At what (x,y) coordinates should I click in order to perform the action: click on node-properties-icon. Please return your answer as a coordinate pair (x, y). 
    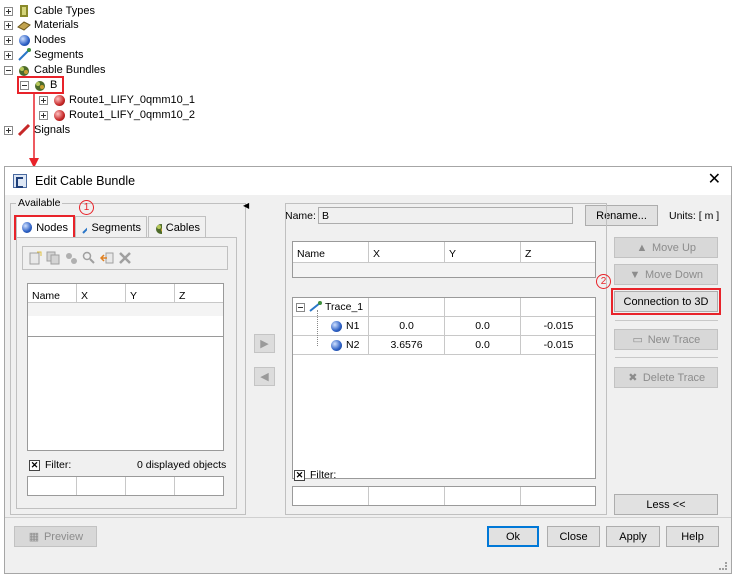
    Looking at the image, I should click on (71, 258).